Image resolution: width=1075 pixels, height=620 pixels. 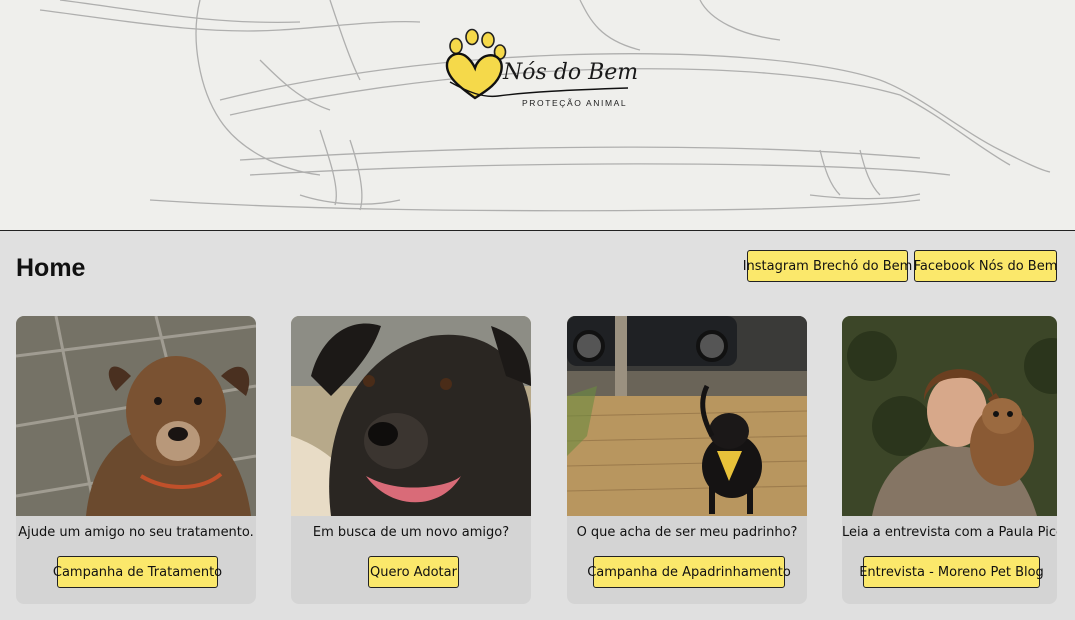 I want to click on black-dog-photo, so click(x=411, y=416).